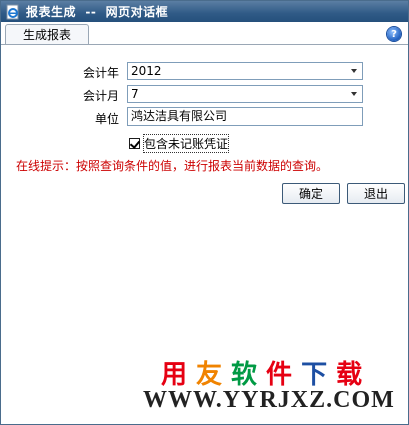 Image resolution: width=409 pixels, height=425 pixels. Describe the element at coordinates (284, 375) in the screenshot. I see `watermark-char: 件` at that location.